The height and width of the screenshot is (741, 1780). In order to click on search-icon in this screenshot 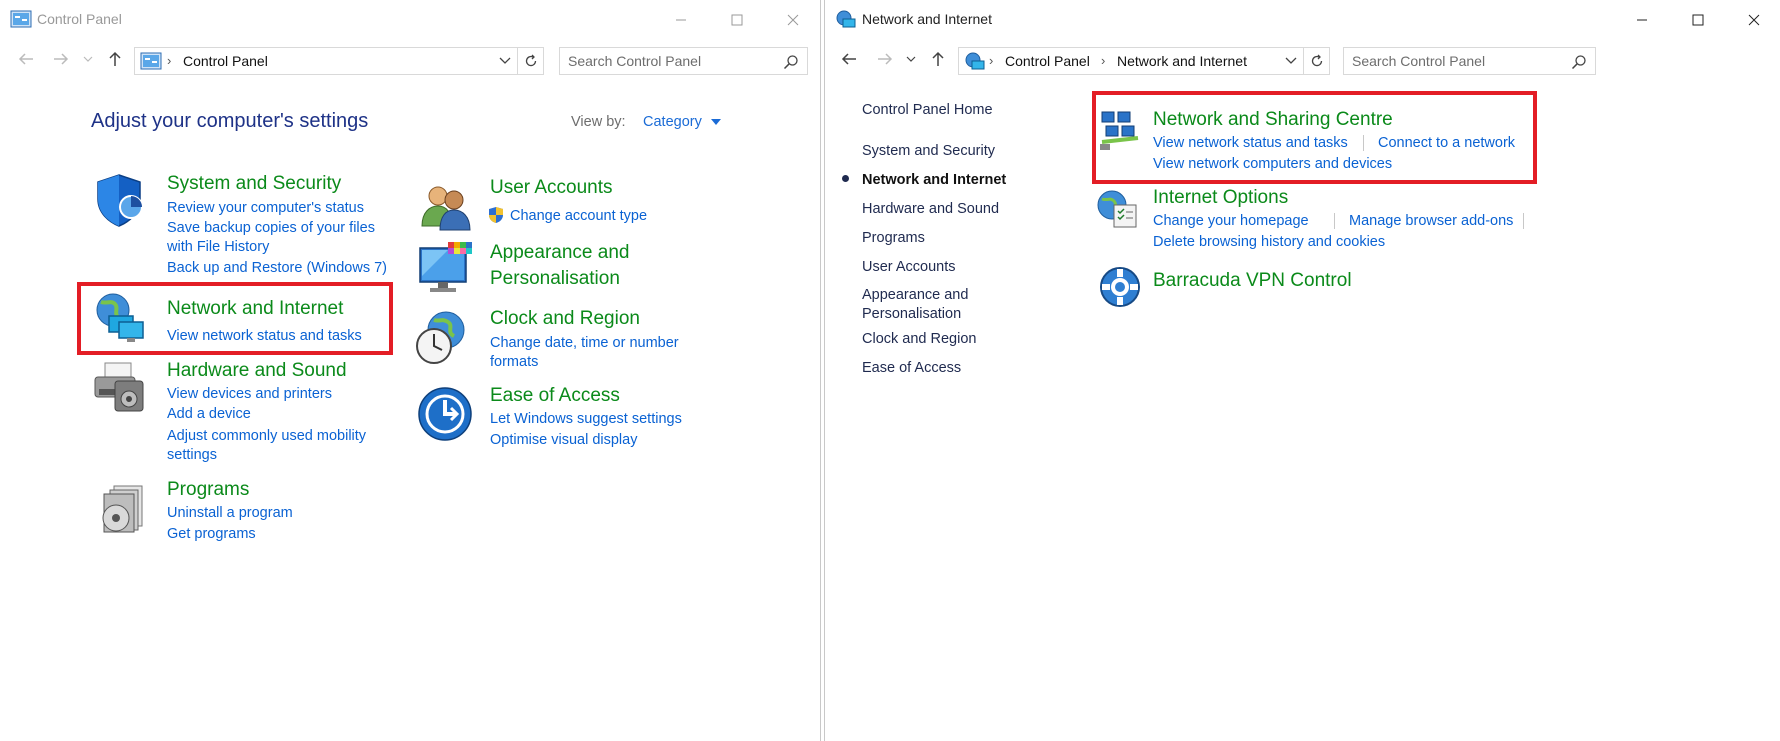, I will do `click(790, 62)`.